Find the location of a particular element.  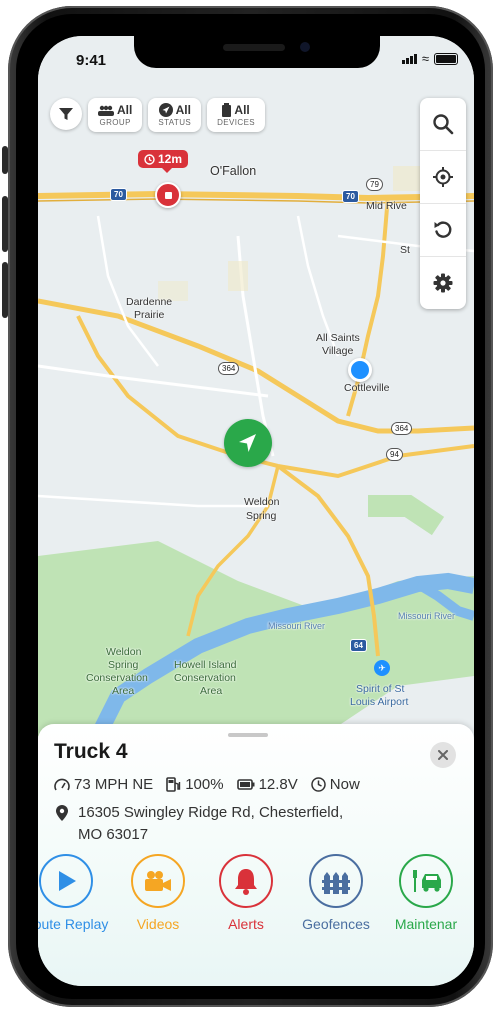

wifi-icon: ≈ is located at coordinates (425, 58).